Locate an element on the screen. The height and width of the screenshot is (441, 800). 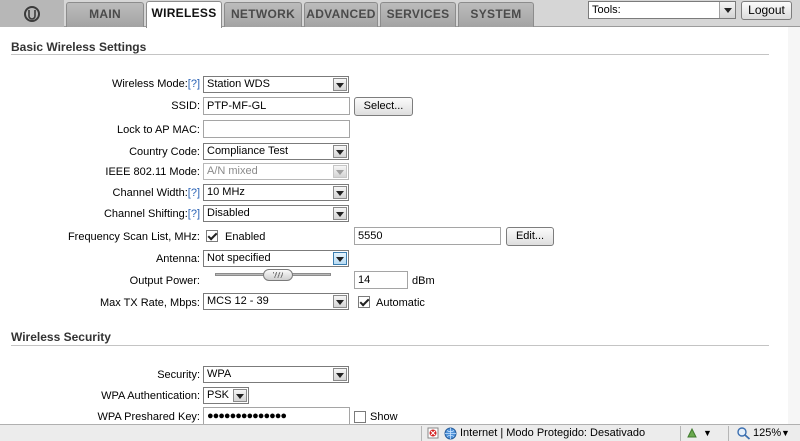
tab-services: SERVICES is located at coordinates (418, 14).